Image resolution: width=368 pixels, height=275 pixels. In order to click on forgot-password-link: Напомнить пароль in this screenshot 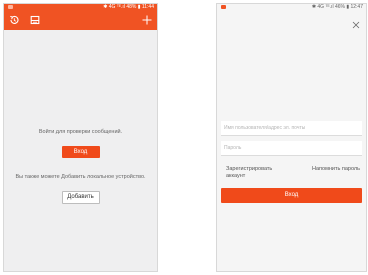, I will do `click(336, 169)`.